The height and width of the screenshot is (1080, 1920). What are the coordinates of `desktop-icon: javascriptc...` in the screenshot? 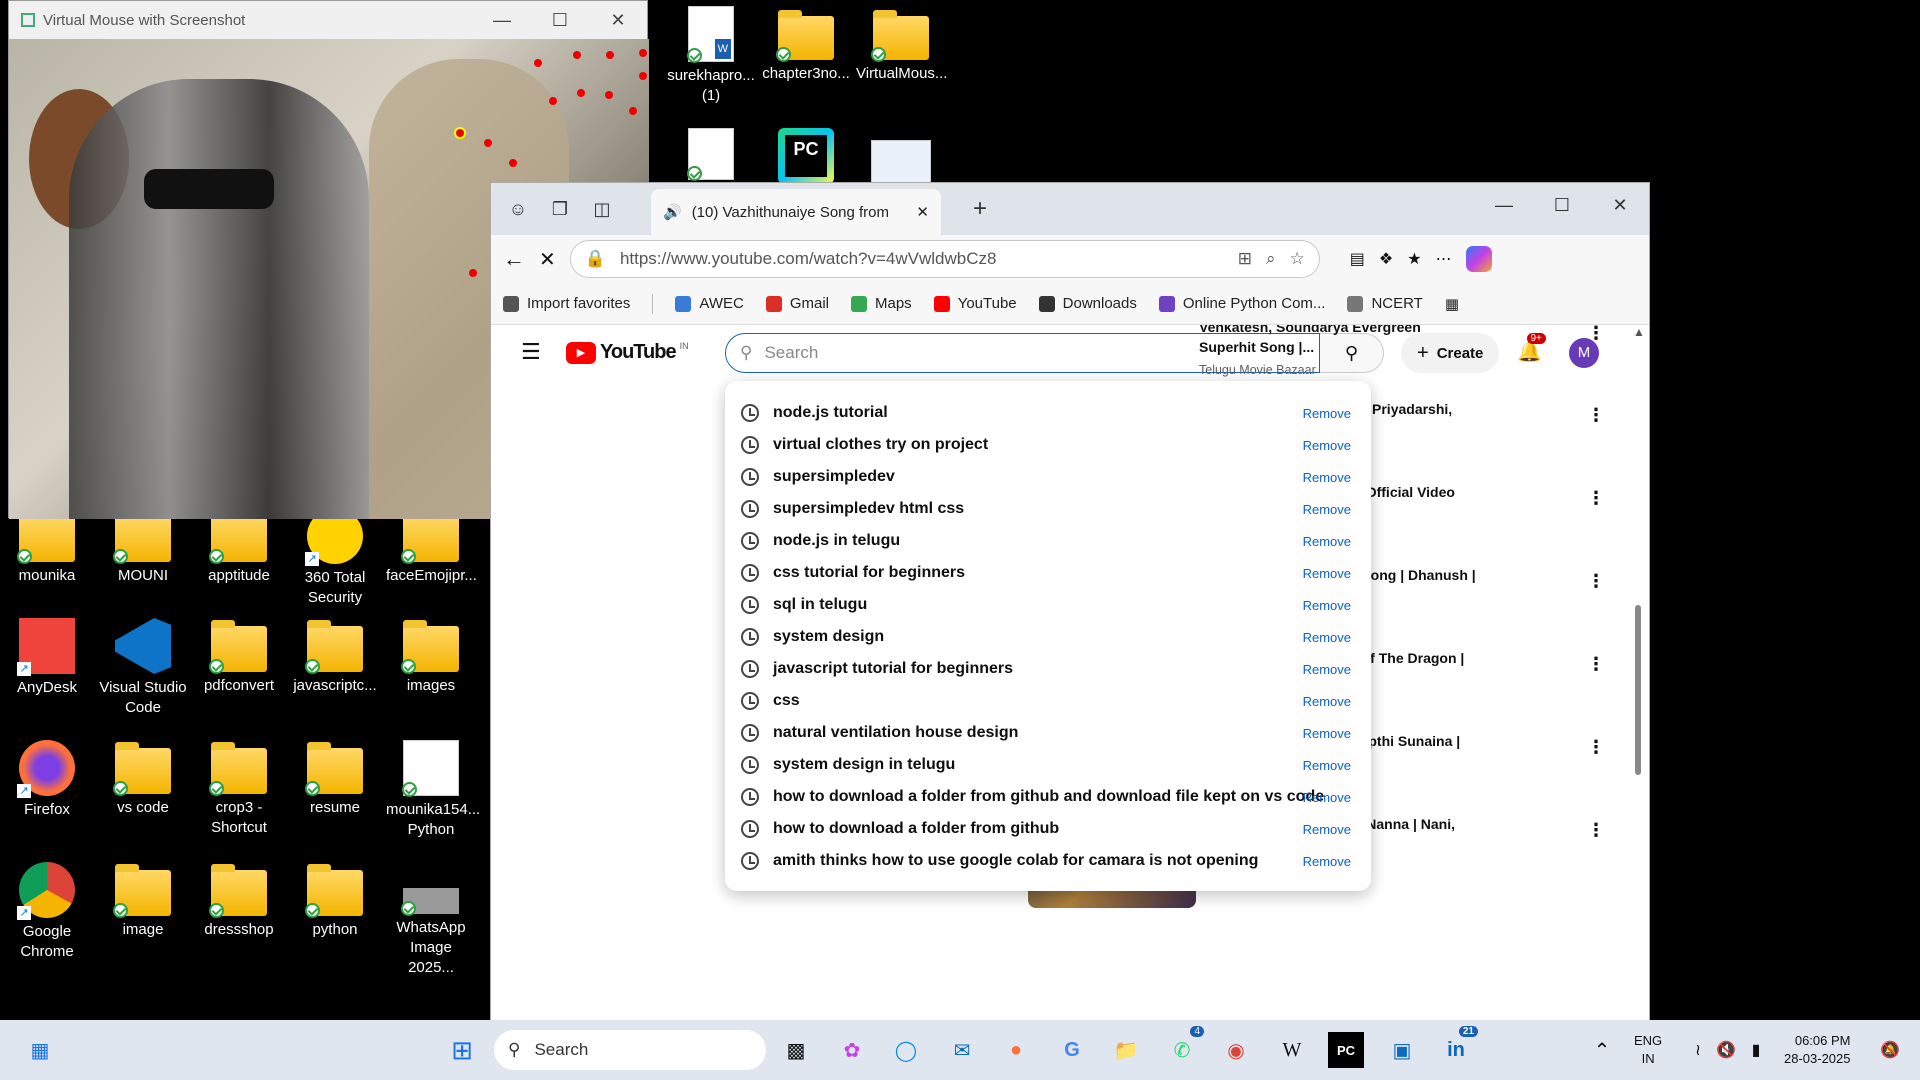 It's located at (335, 657).